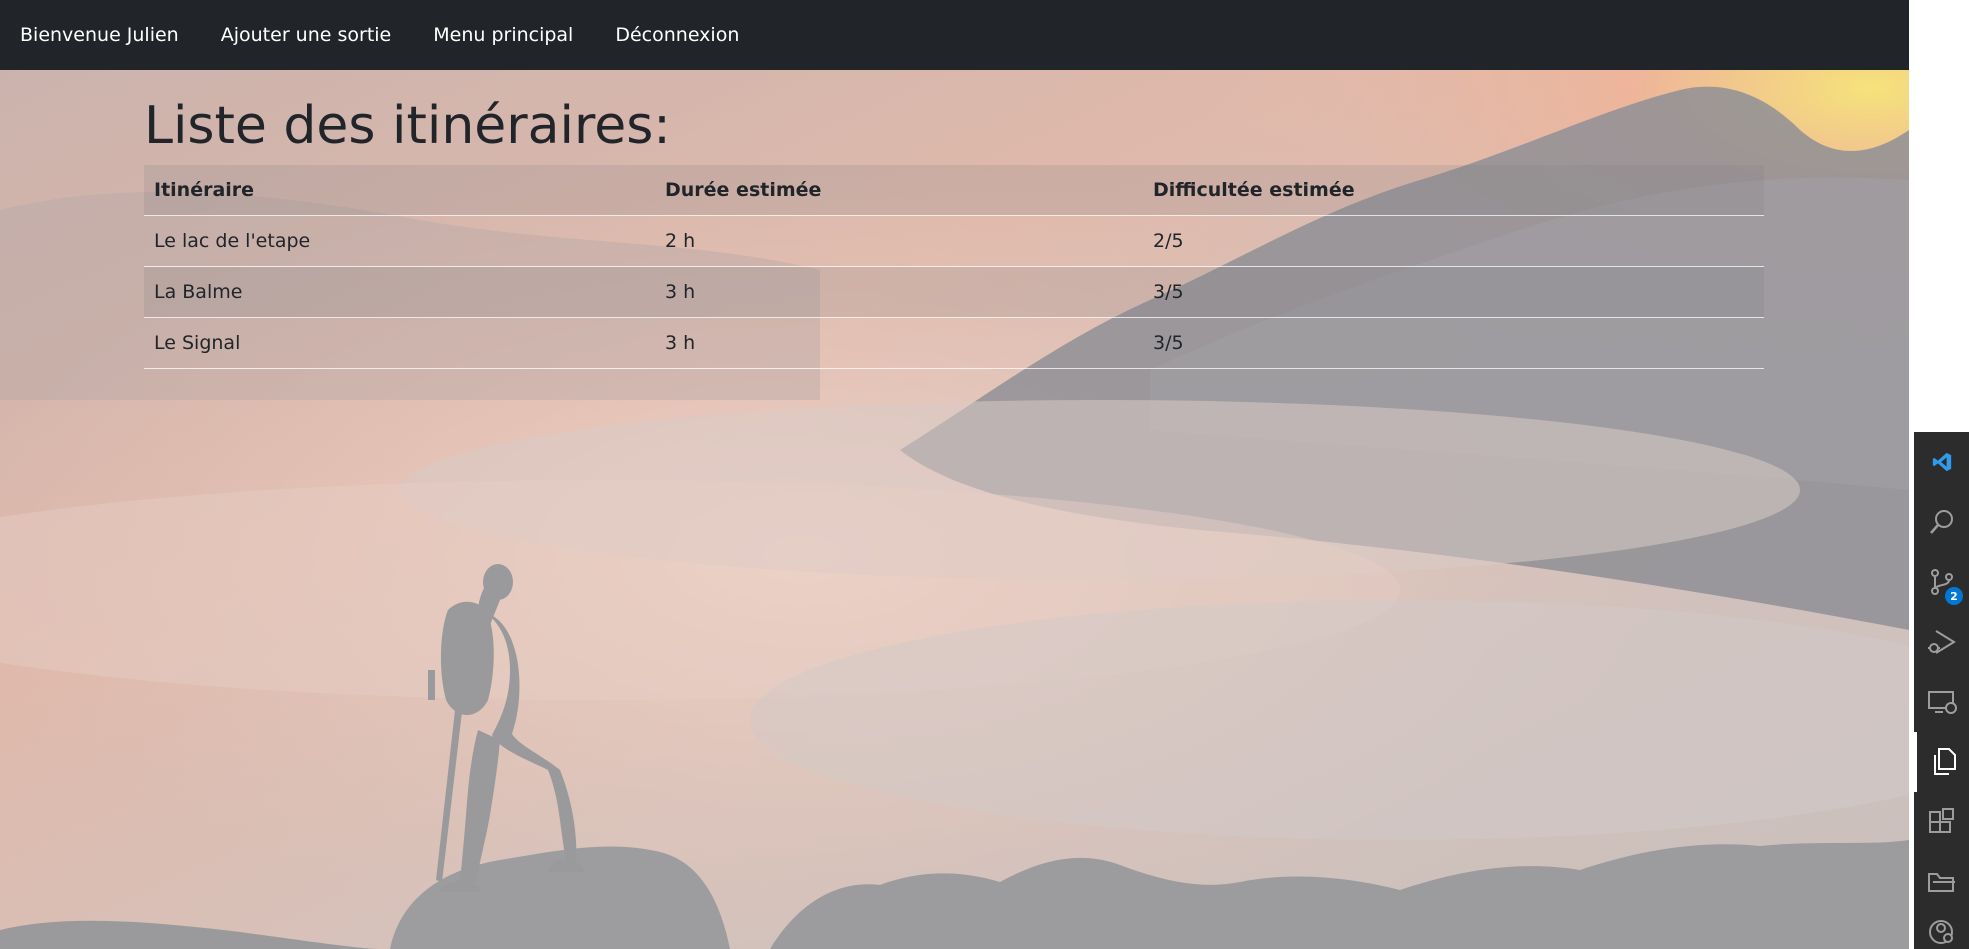  Describe the element at coordinates (1453, 241) in the screenshot. I see `difficulty-cell: 2/5` at that location.